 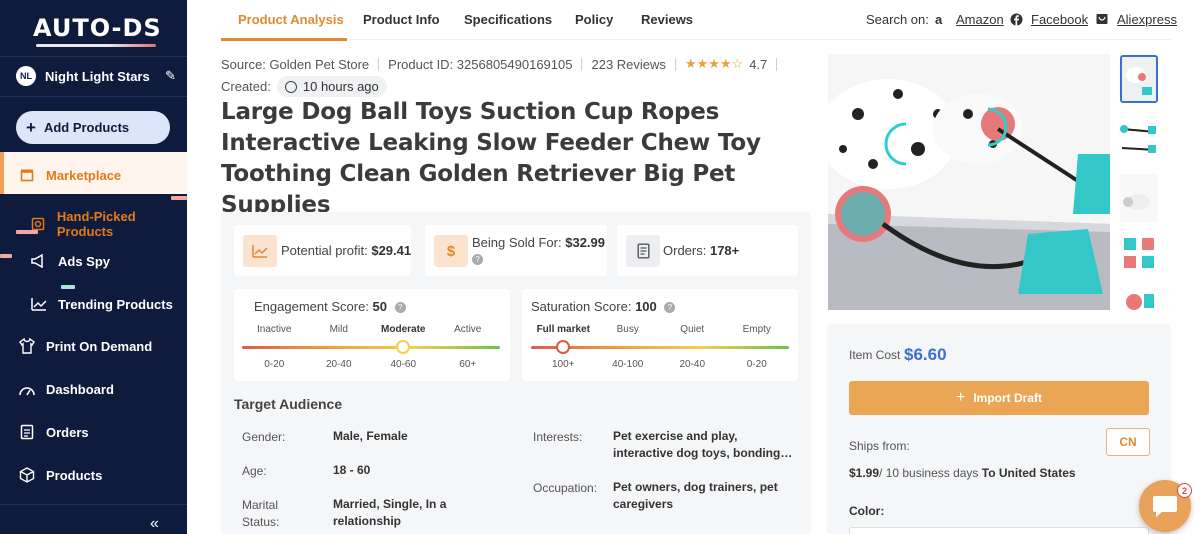 What do you see at coordinates (627, 329) in the screenshot?
I see `scale-level-label: Busy` at bounding box center [627, 329].